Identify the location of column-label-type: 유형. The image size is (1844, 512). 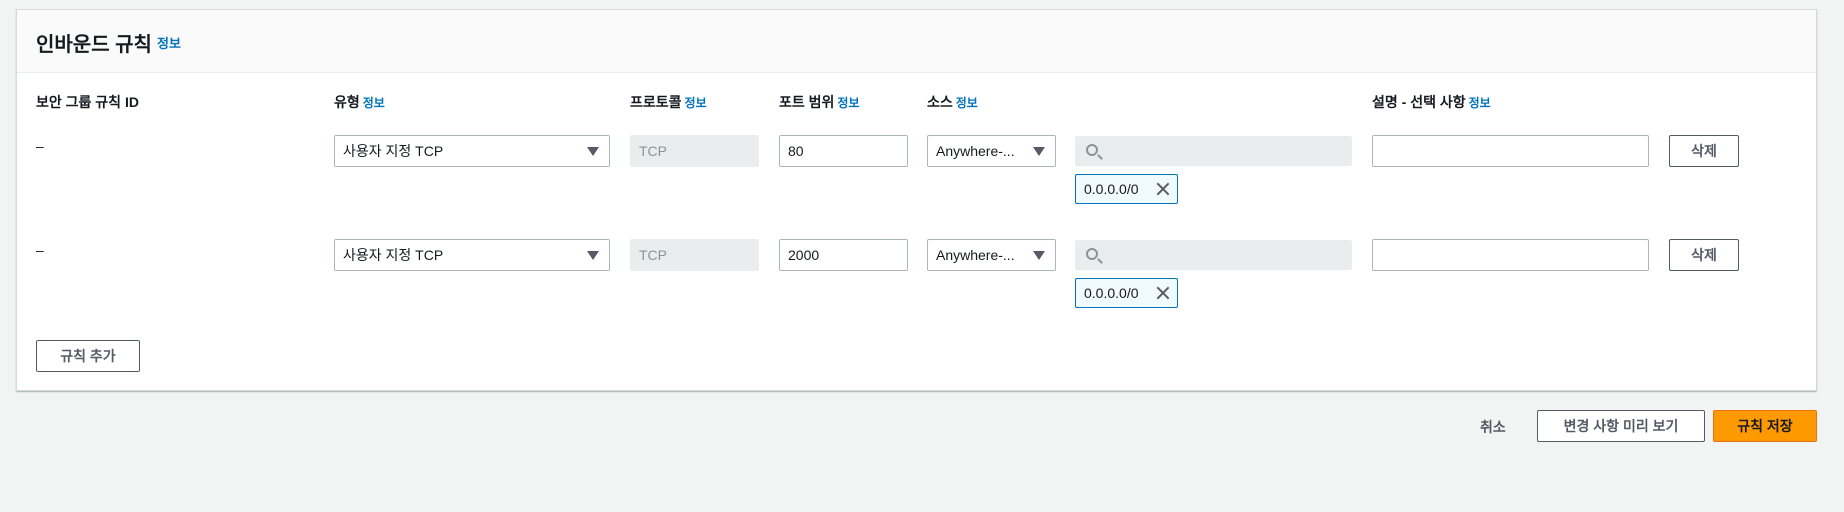
(347, 102).